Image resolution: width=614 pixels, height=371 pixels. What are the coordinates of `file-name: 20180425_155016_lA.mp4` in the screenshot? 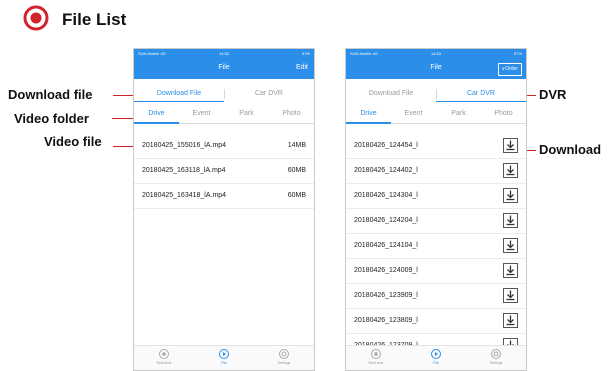 It's located at (184, 145).